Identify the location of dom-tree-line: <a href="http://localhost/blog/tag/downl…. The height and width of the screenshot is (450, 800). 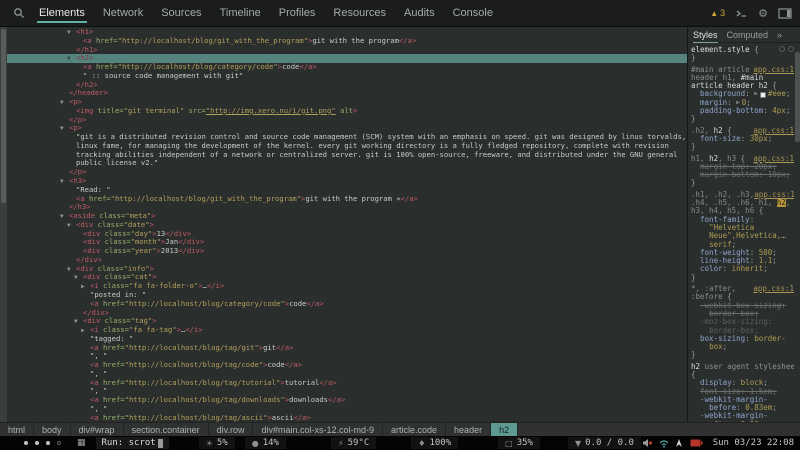
(347, 400).